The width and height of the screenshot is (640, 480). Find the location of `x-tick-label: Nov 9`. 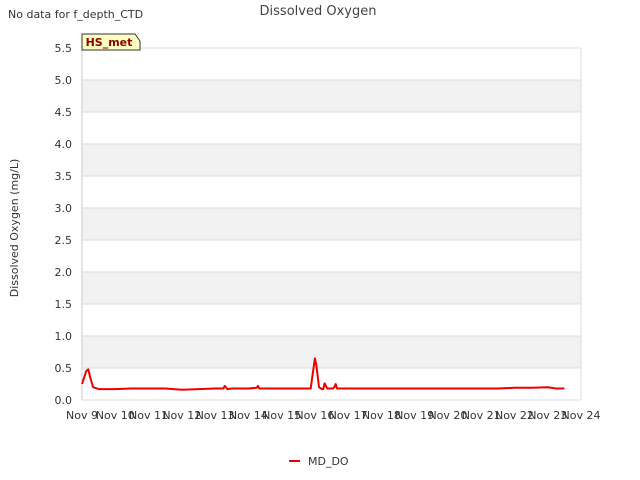

x-tick-label: Nov 9 is located at coordinates (82, 415).